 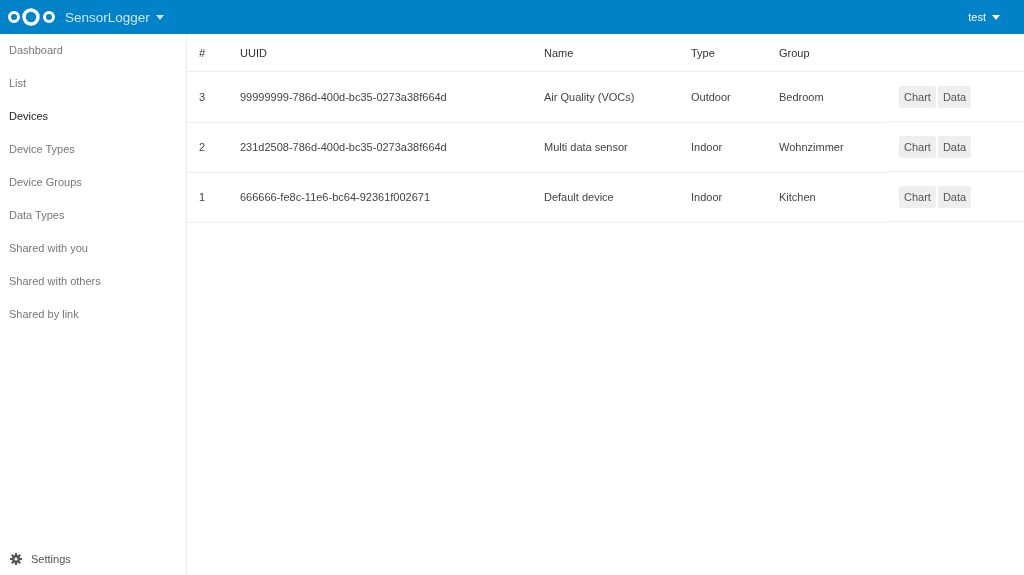 What do you see at coordinates (93, 322) in the screenshot?
I see `sidebar-item: Shared by link` at bounding box center [93, 322].